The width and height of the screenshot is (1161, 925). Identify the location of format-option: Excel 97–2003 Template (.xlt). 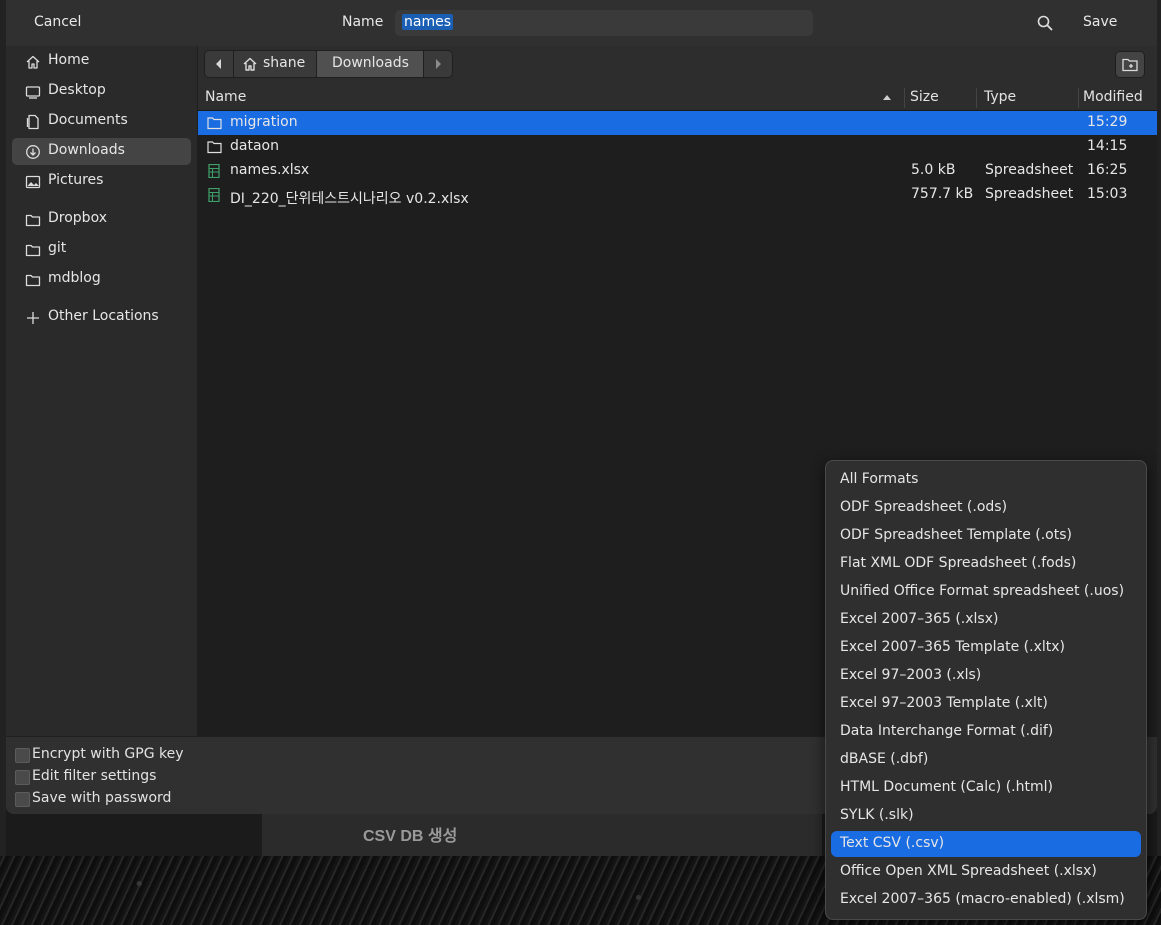
(986, 704).